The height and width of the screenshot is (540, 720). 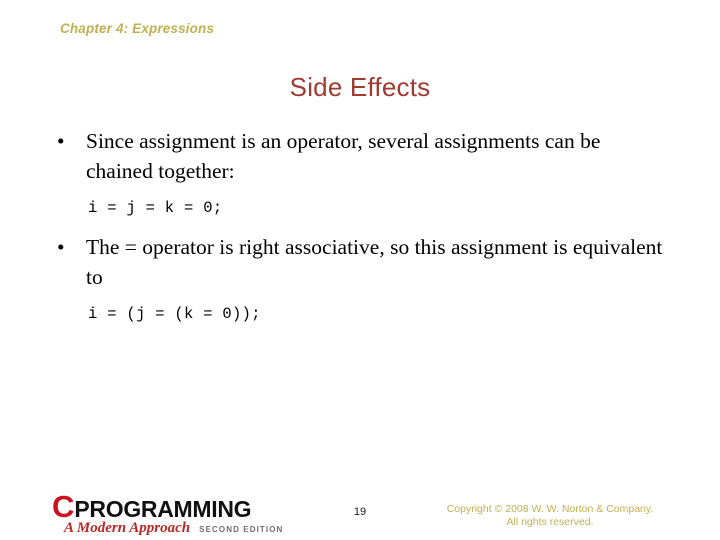 What do you see at coordinates (163, 509) in the screenshot?
I see `logo-wordmark: PROGRAMMING` at bounding box center [163, 509].